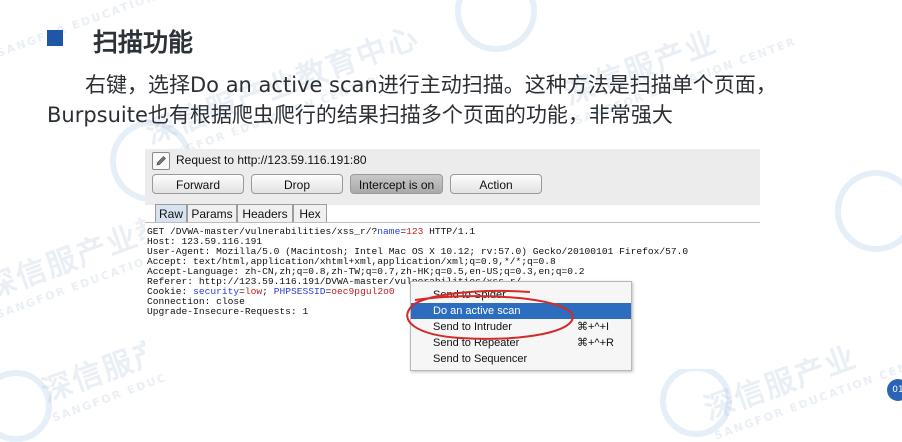 The height and width of the screenshot is (442, 902). What do you see at coordinates (271, 160) in the screenshot?
I see `request-target-label: Request to http://123.59.116.191:80` at bounding box center [271, 160].